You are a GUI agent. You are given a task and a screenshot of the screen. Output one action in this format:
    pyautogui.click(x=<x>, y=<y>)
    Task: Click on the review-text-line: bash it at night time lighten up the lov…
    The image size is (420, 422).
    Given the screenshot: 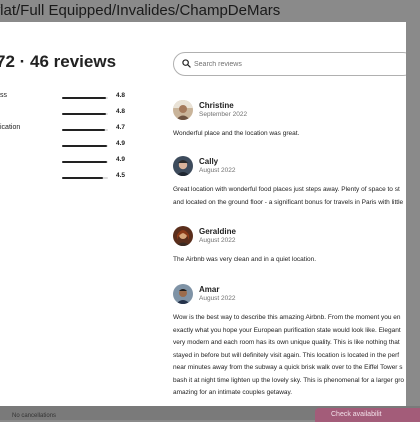 What is the action you would take?
    pyautogui.click(x=288, y=380)
    